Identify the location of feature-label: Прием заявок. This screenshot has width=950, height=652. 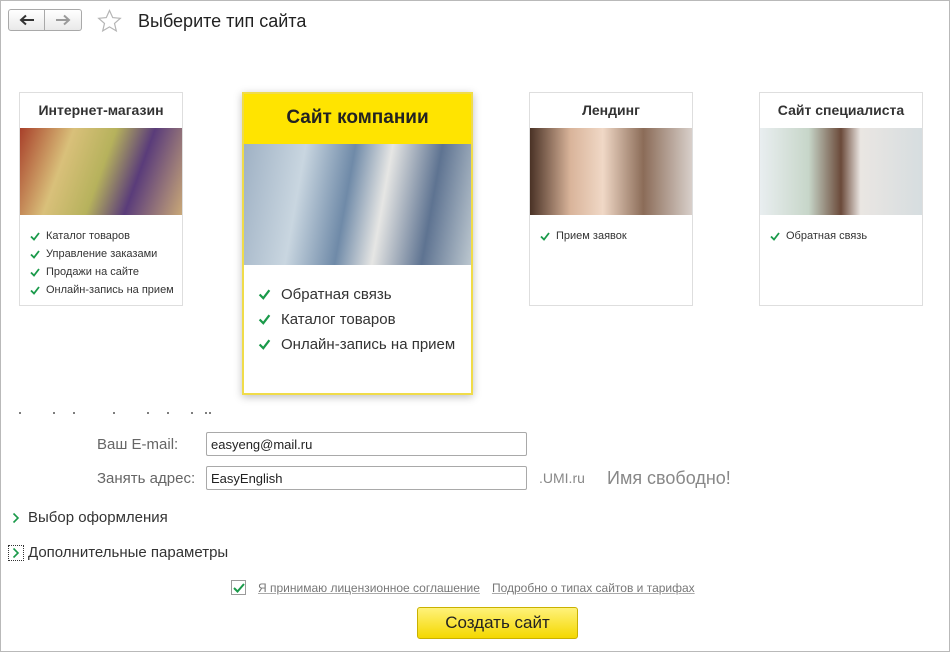
(591, 236).